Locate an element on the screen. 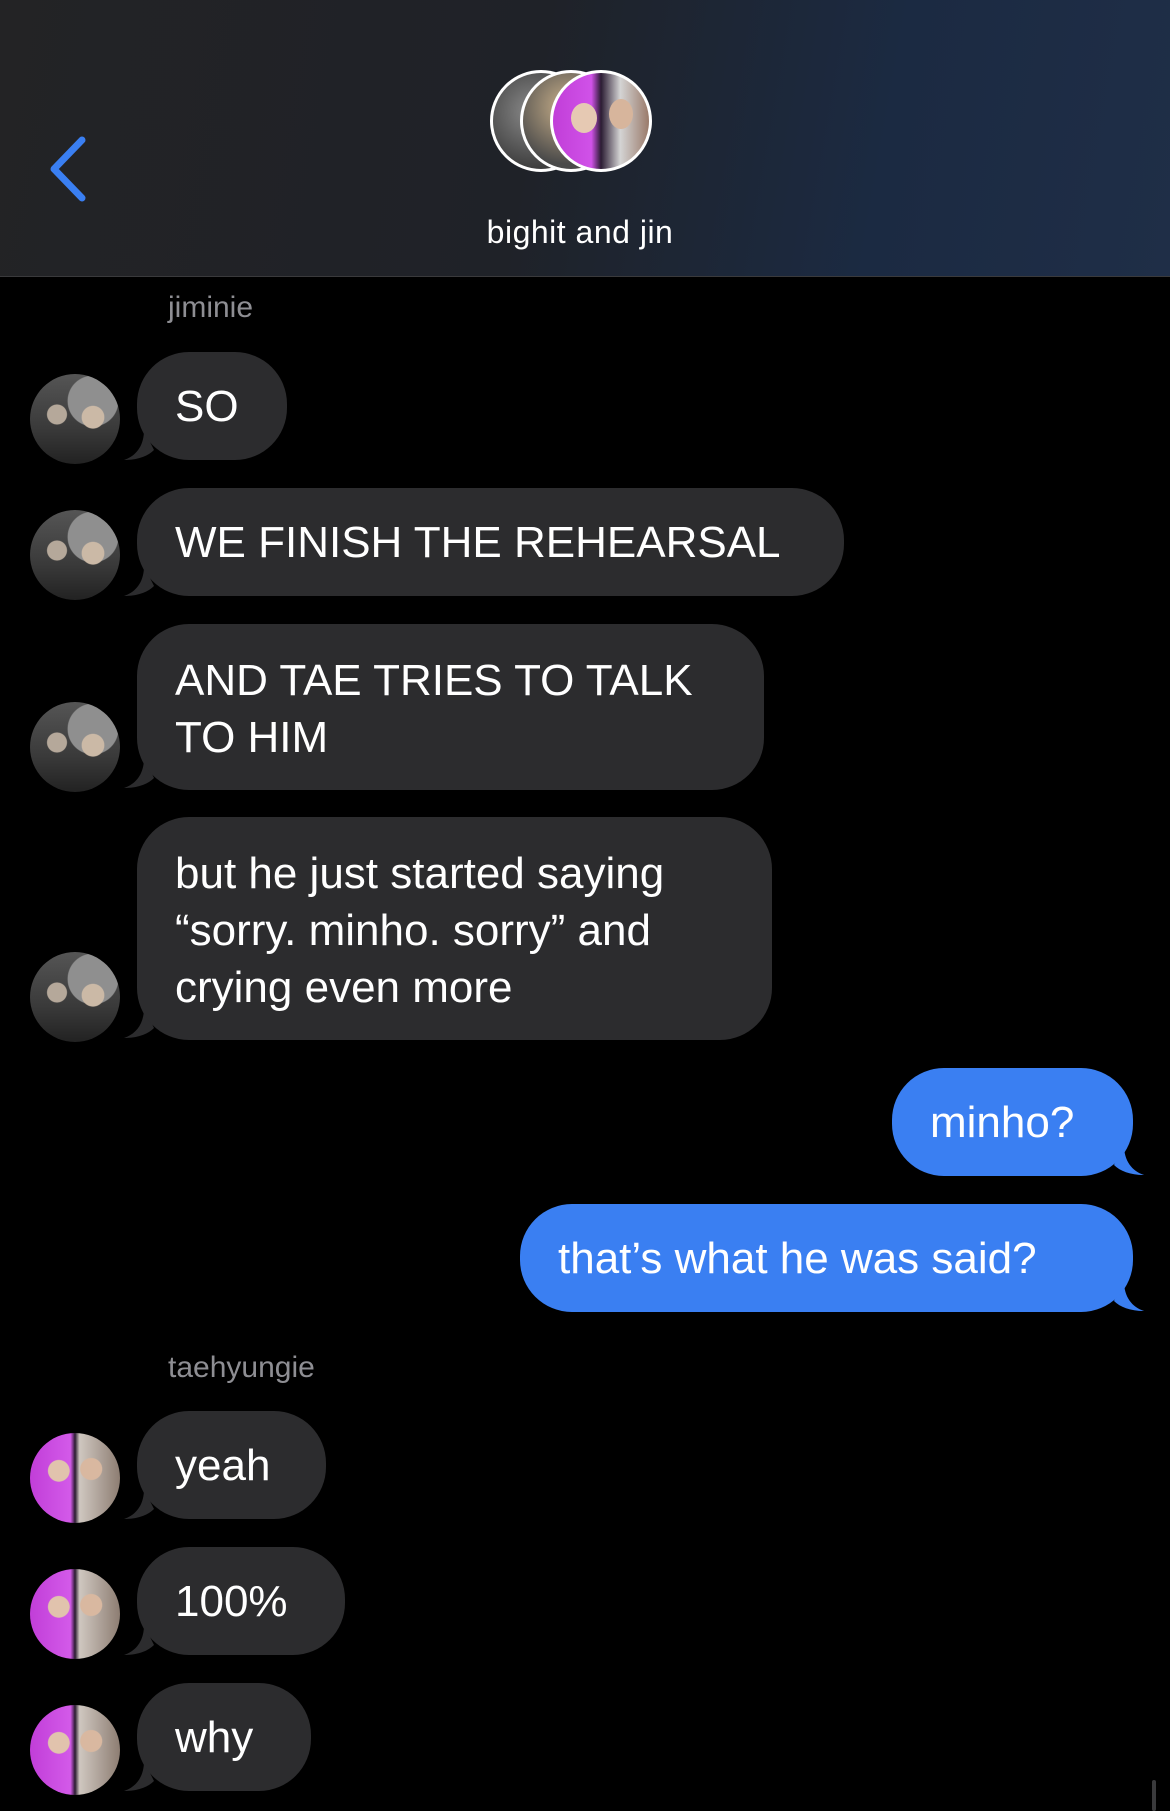 The width and height of the screenshot is (1170, 1811). message-bubble-outgoing: minho? is located at coordinates (1012, 1122).